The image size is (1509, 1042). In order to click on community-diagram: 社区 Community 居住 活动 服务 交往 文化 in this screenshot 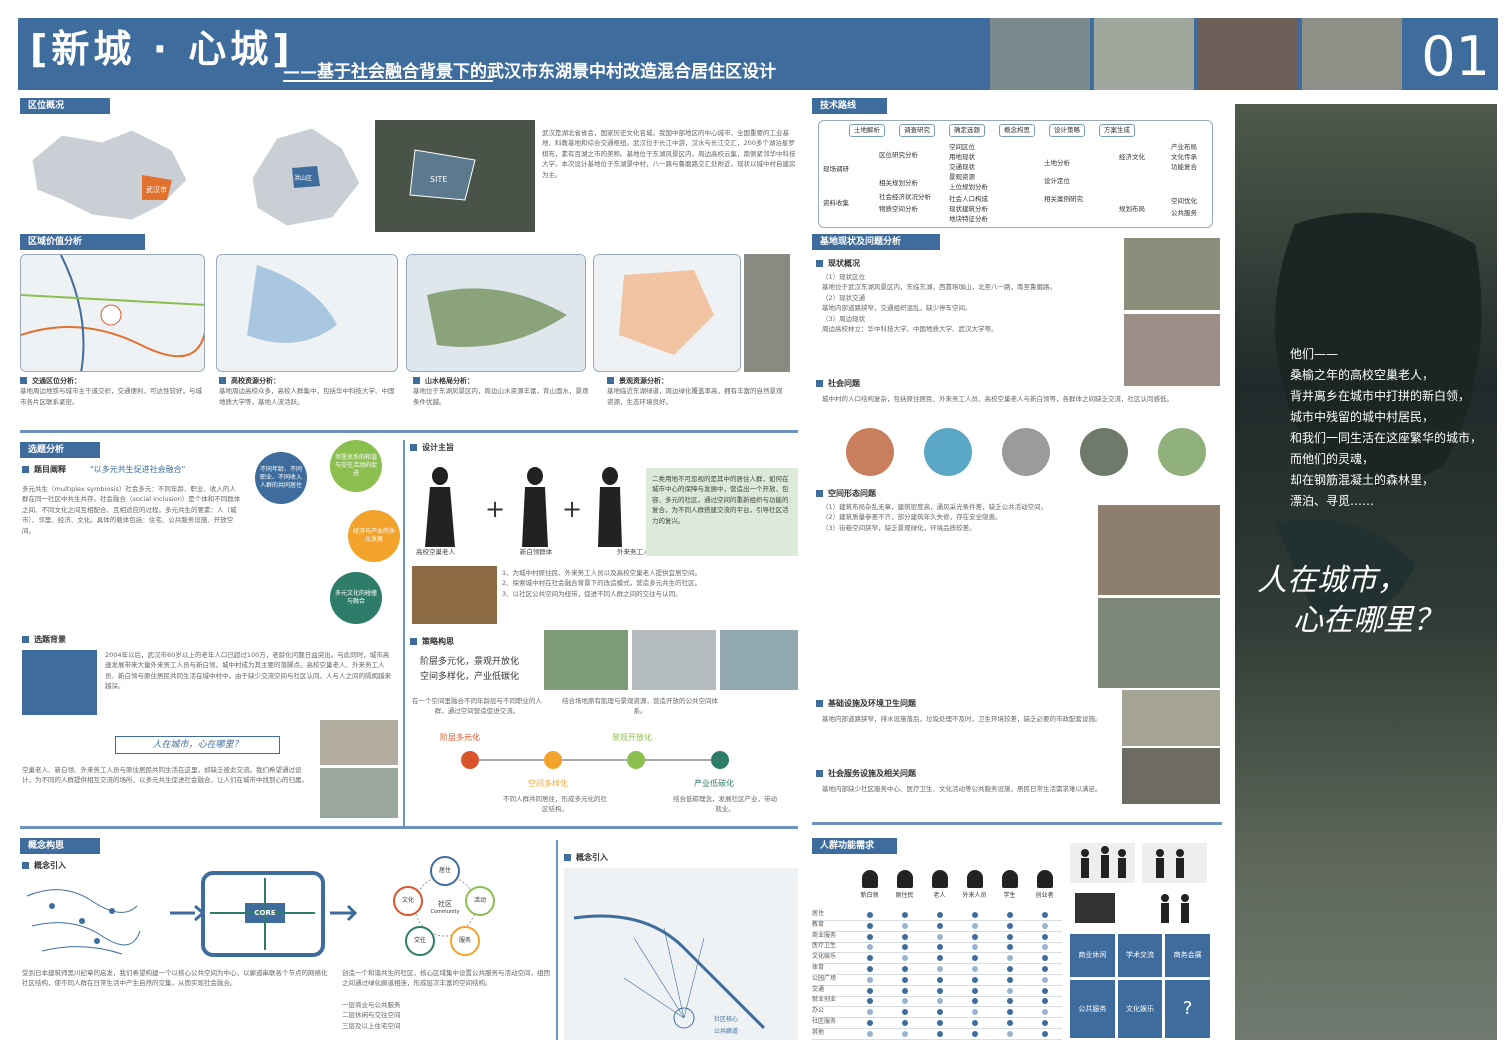, I will do `click(445, 906)`.